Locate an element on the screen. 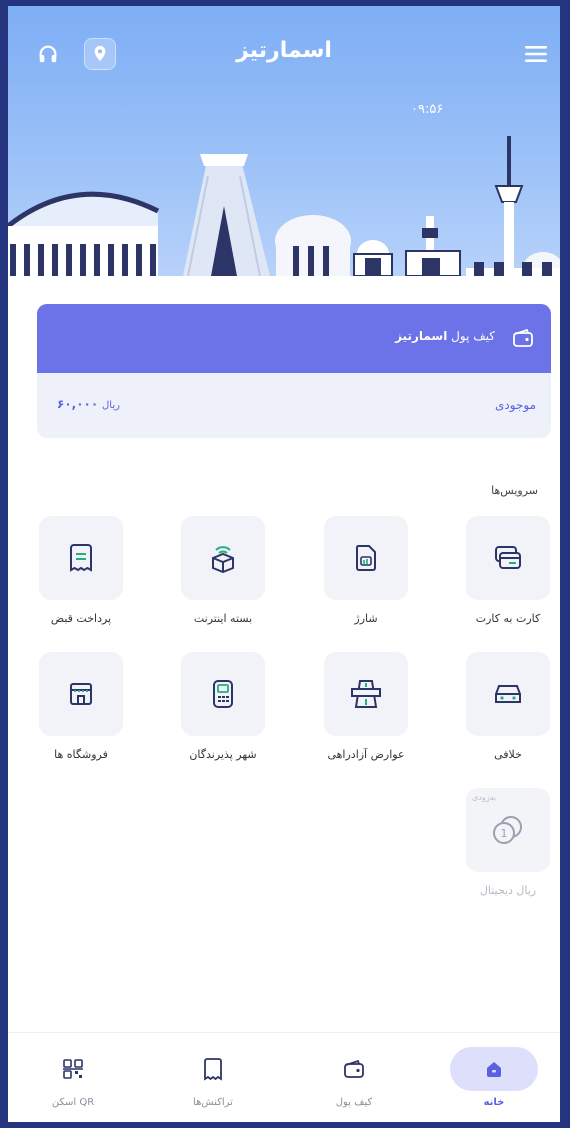 This screenshot has width=570, height=1128. menu-icon is located at coordinates (536, 54).